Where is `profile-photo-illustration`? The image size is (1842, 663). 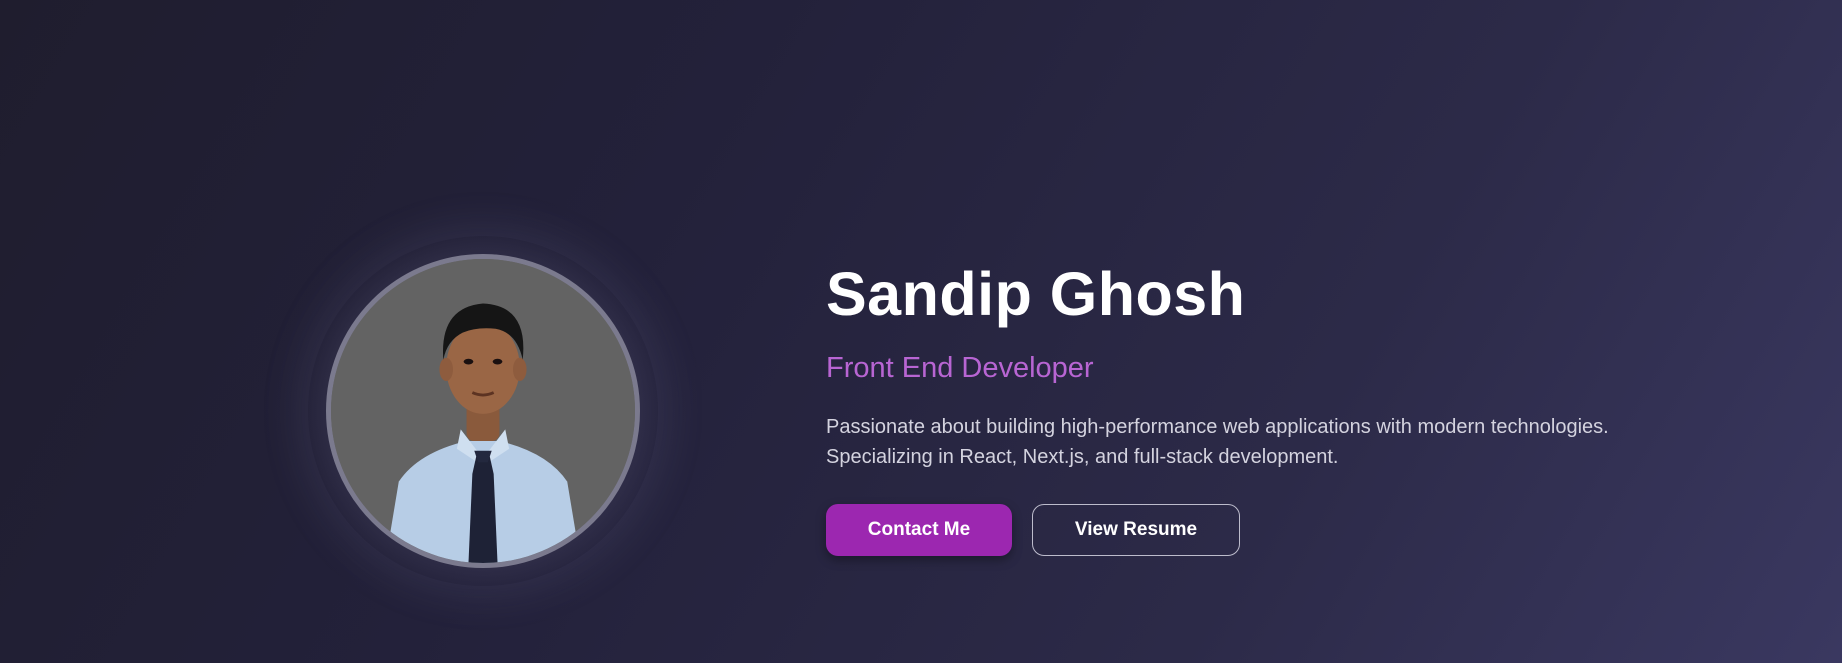 profile-photo-illustration is located at coordinates (483, 411).